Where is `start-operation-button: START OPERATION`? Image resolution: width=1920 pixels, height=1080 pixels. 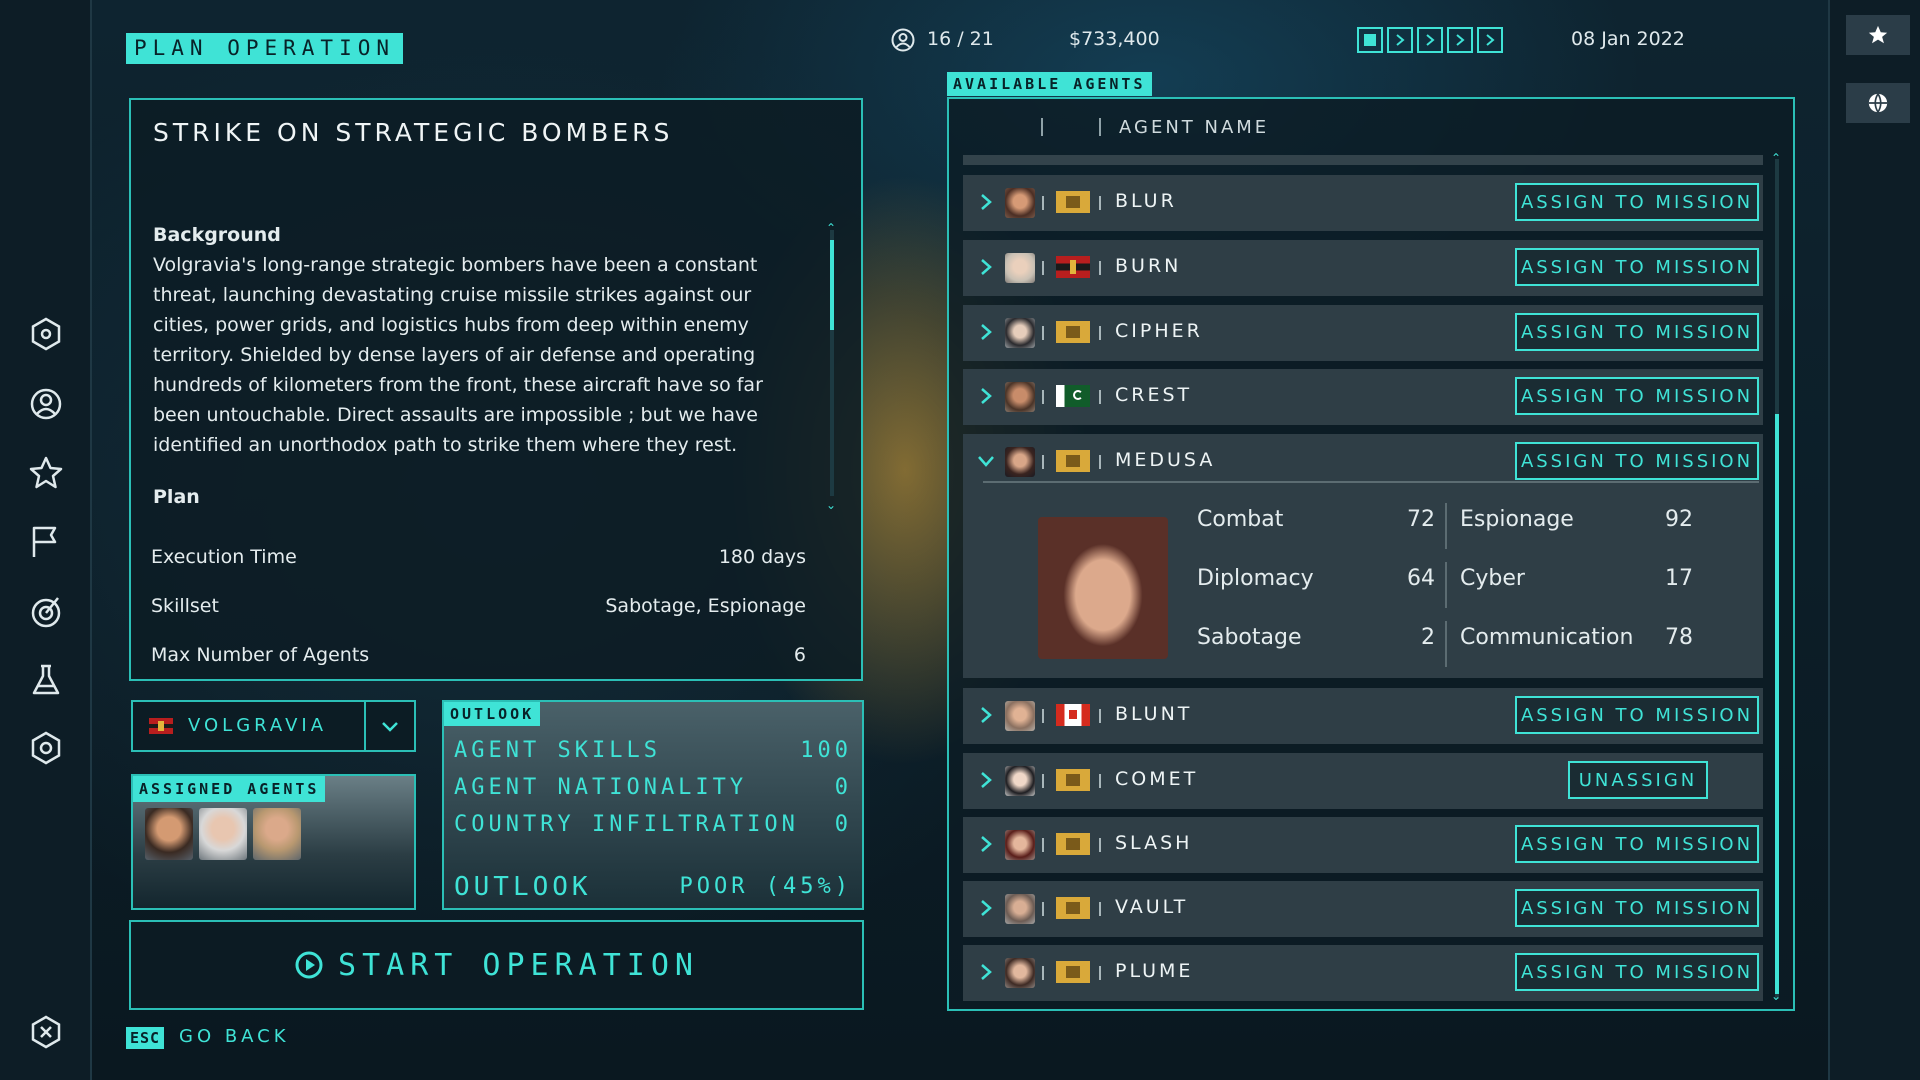
start-operation-button: START OPERATION is located at coordinates (496, 965).